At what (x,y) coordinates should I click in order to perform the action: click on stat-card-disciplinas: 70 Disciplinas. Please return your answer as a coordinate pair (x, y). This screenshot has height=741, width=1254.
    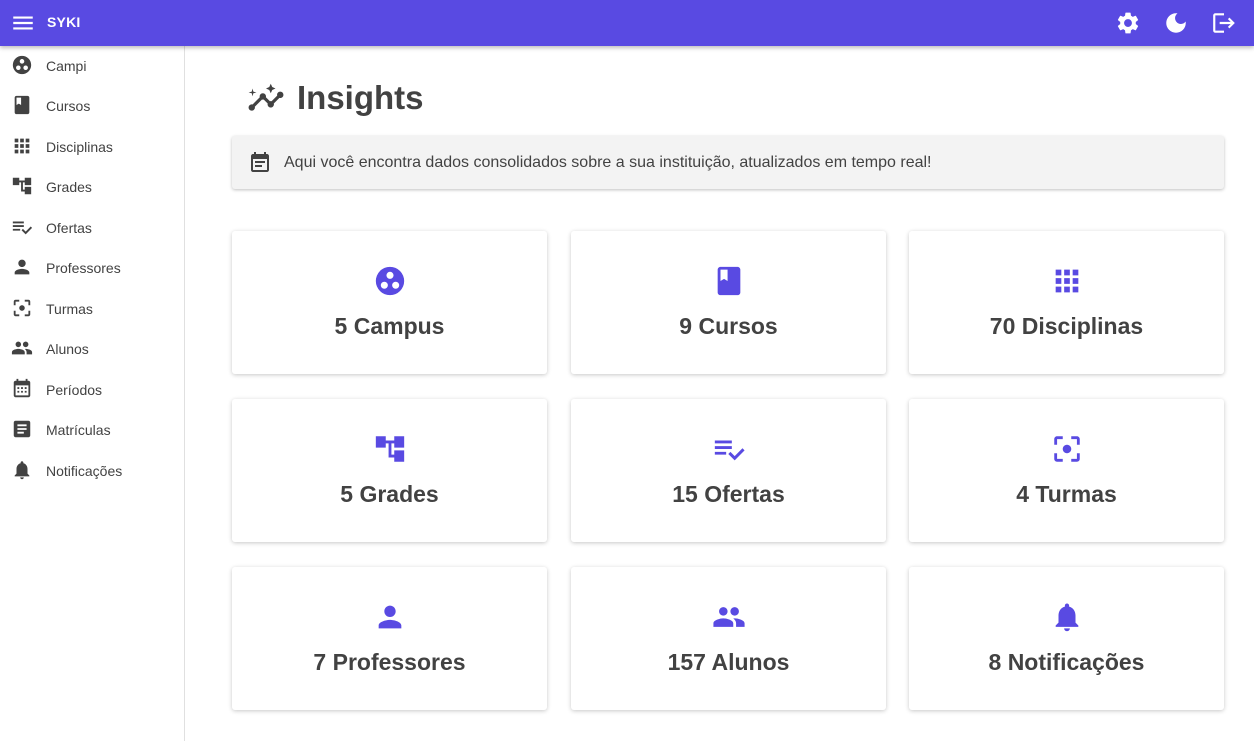
    Looking at the image, I should click on (1066, 302).